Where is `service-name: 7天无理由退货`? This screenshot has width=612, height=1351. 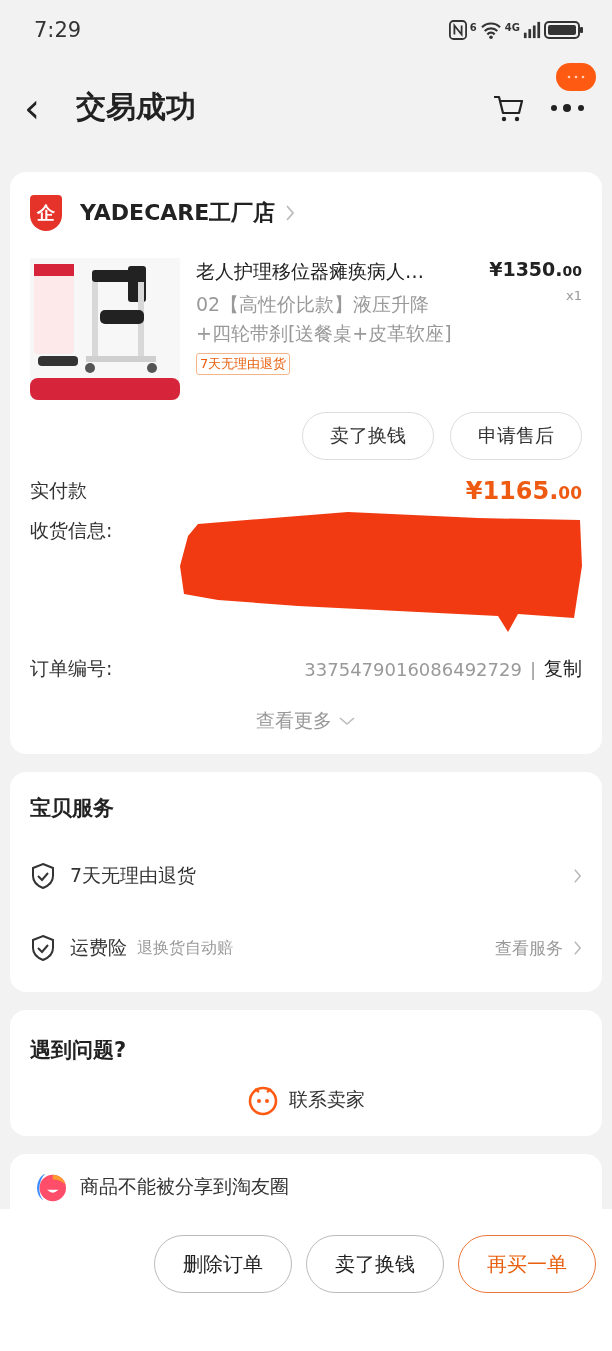
service-name: 7天无理由退货 is located at coordinates (133, 875).